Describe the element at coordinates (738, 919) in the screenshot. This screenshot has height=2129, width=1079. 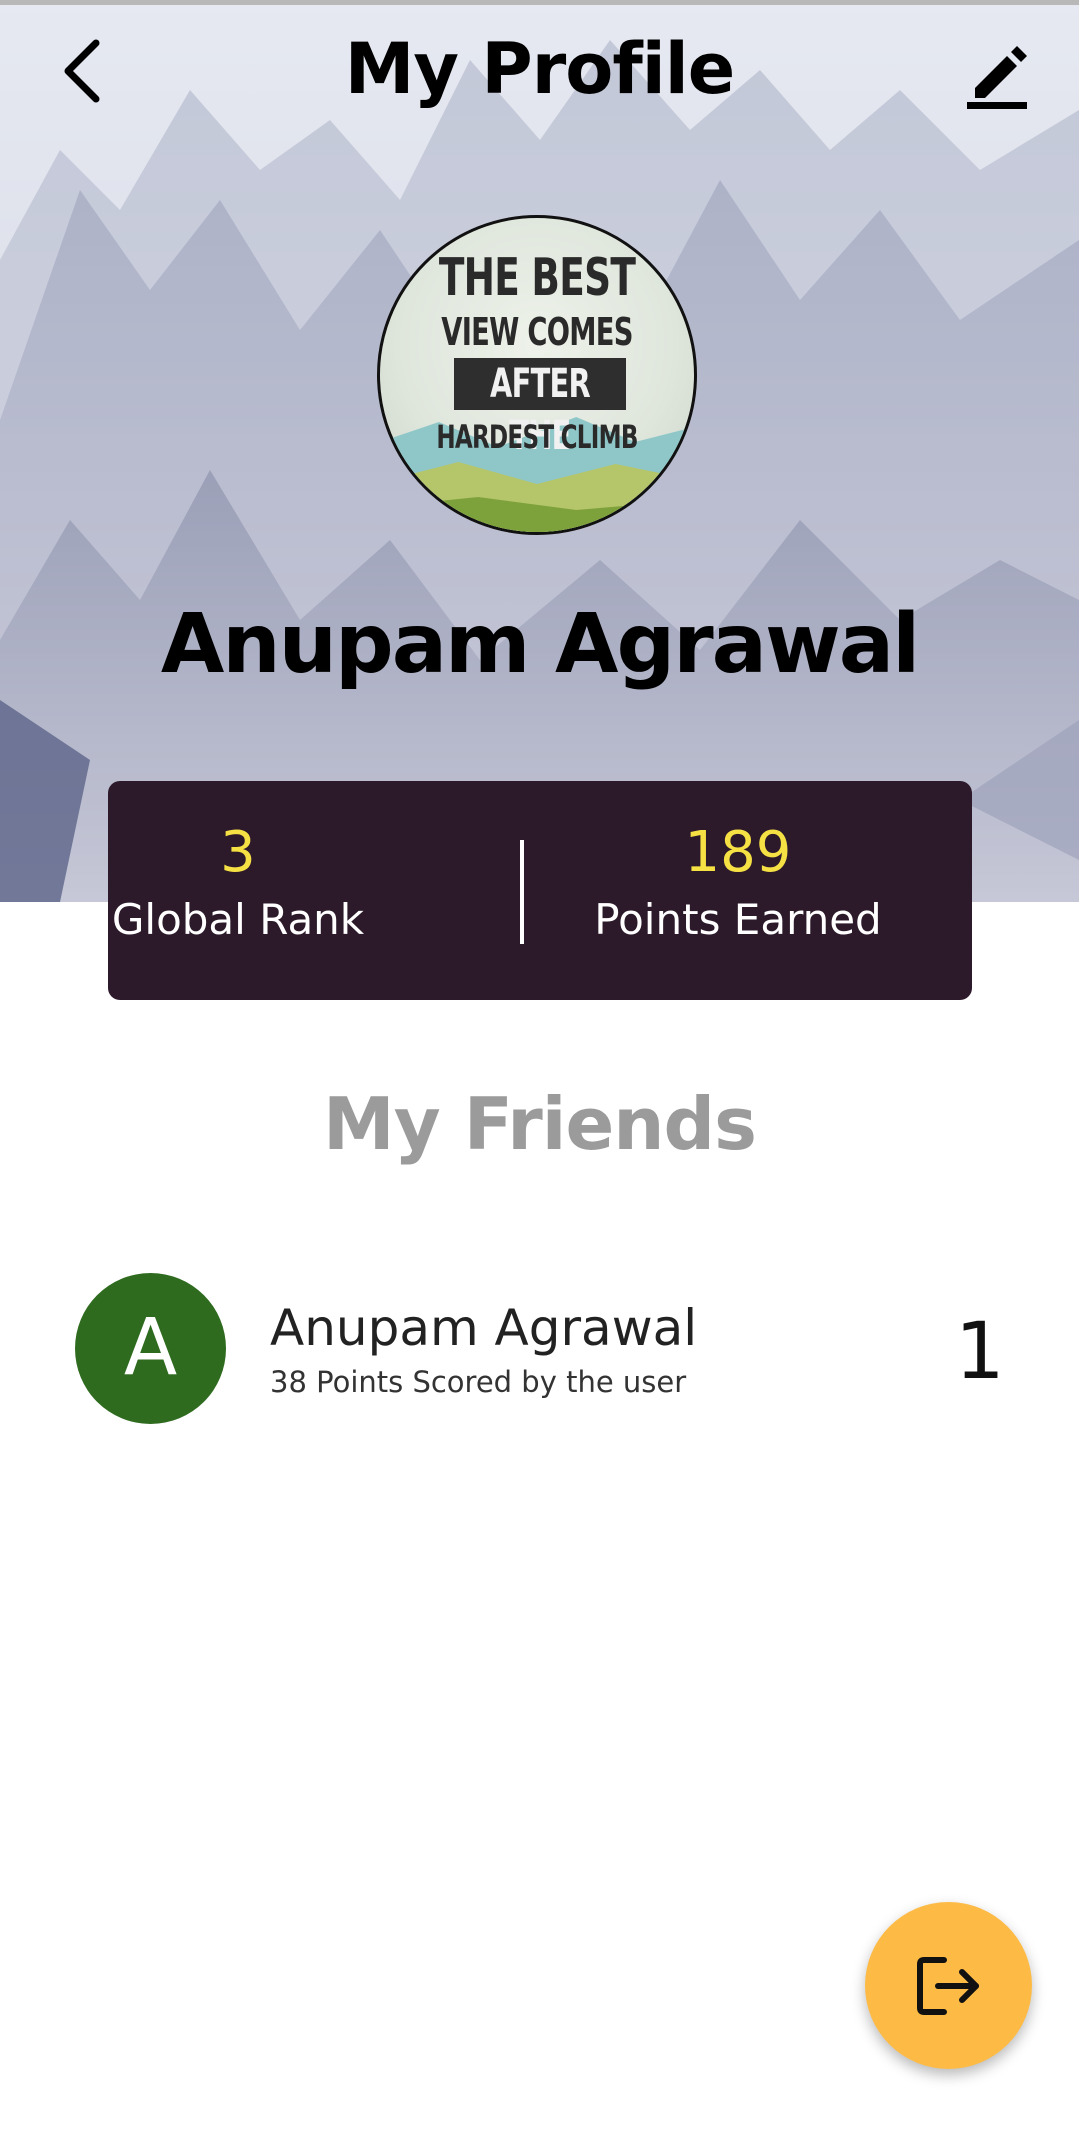
I see `points-earned-label: Points Earned` at that location.